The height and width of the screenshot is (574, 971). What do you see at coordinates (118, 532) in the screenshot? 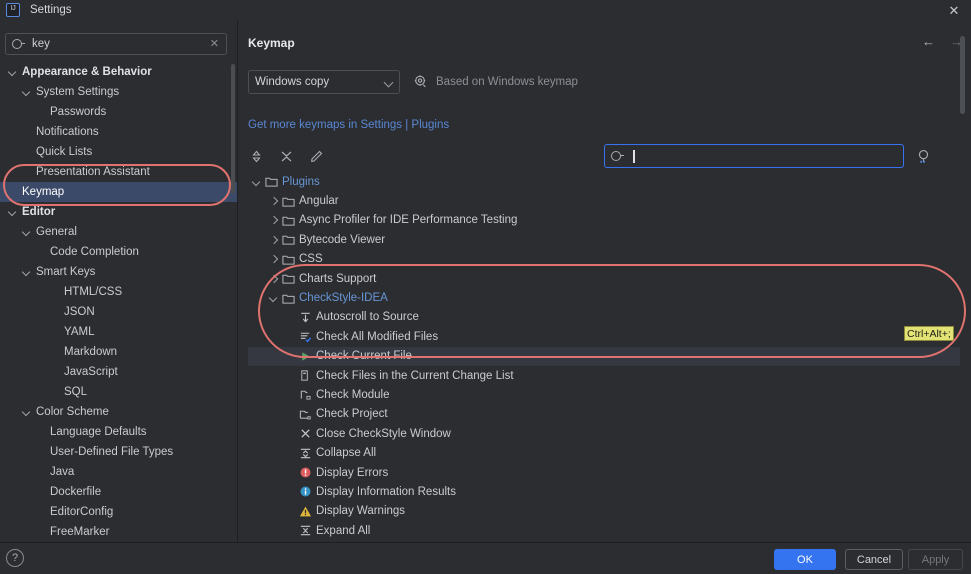
I see `sidebar-item-freemarker: FreeMarker` at bounding box center [118, 532].